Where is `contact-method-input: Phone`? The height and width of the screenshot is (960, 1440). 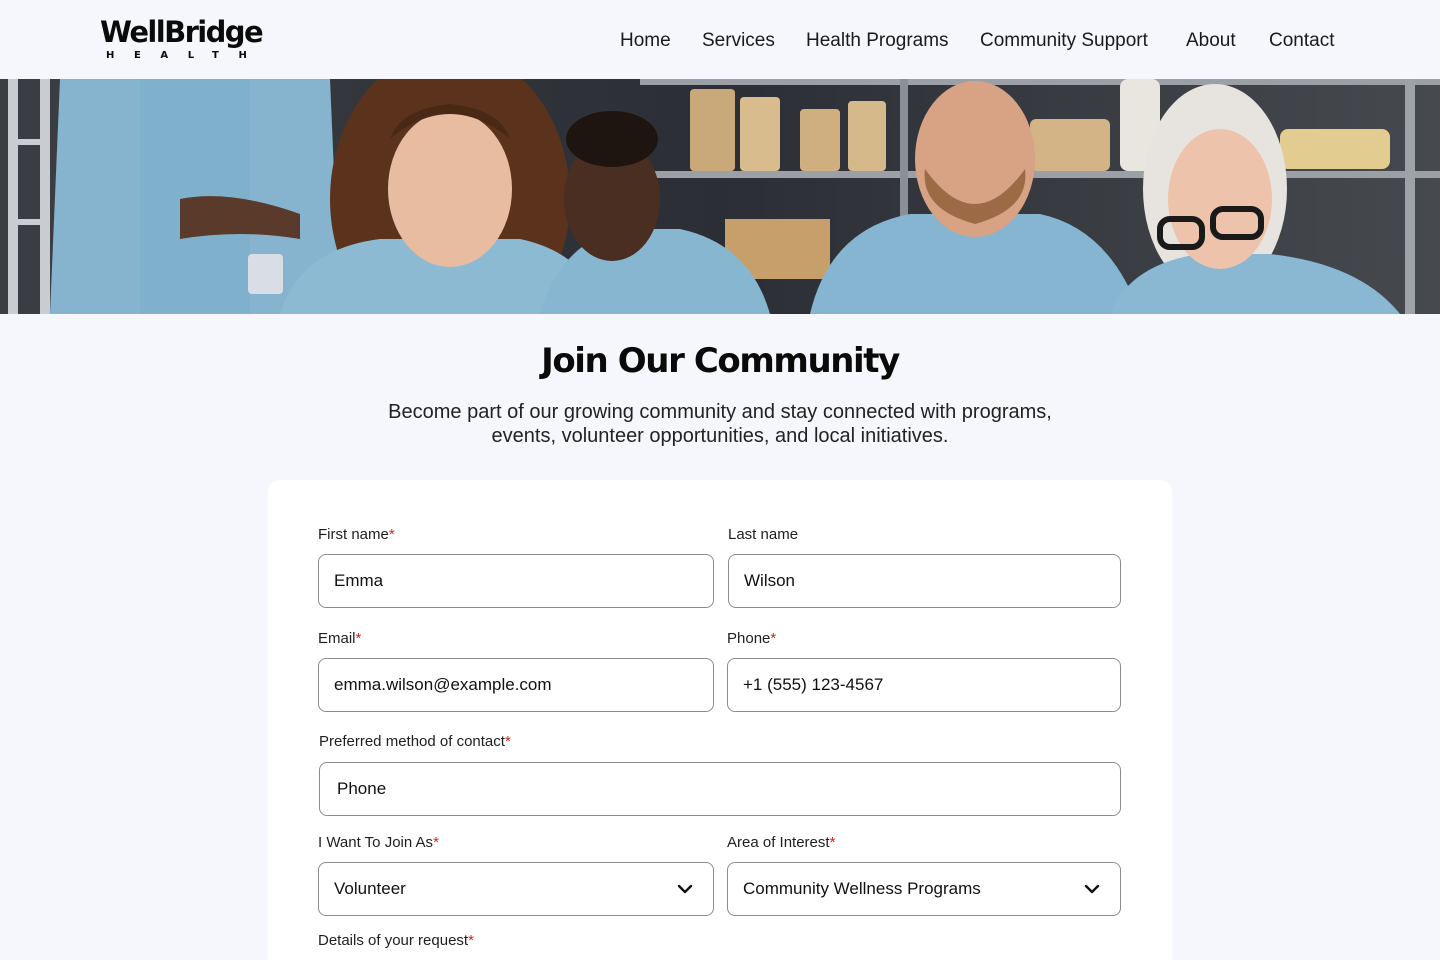
contact-method-input: Phone is located at coordinates (720, 789).